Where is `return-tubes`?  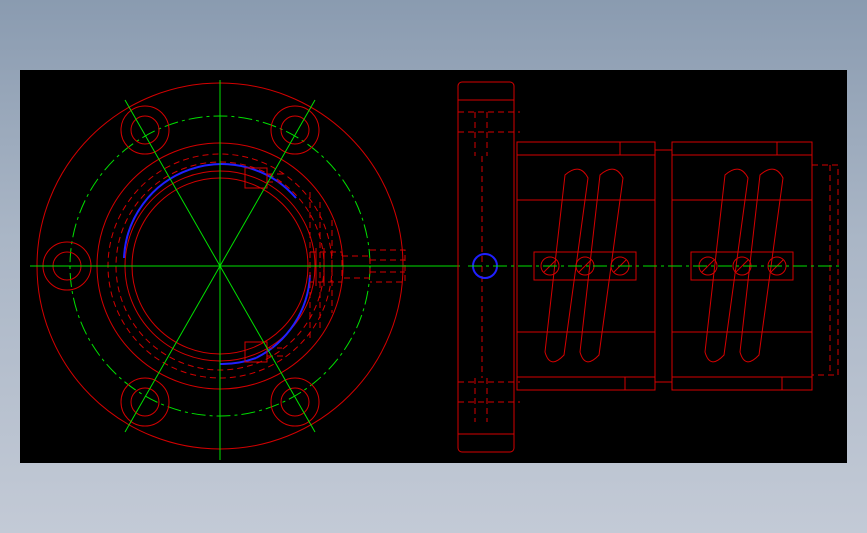
return-tubes is located at coordinates (664, 265).